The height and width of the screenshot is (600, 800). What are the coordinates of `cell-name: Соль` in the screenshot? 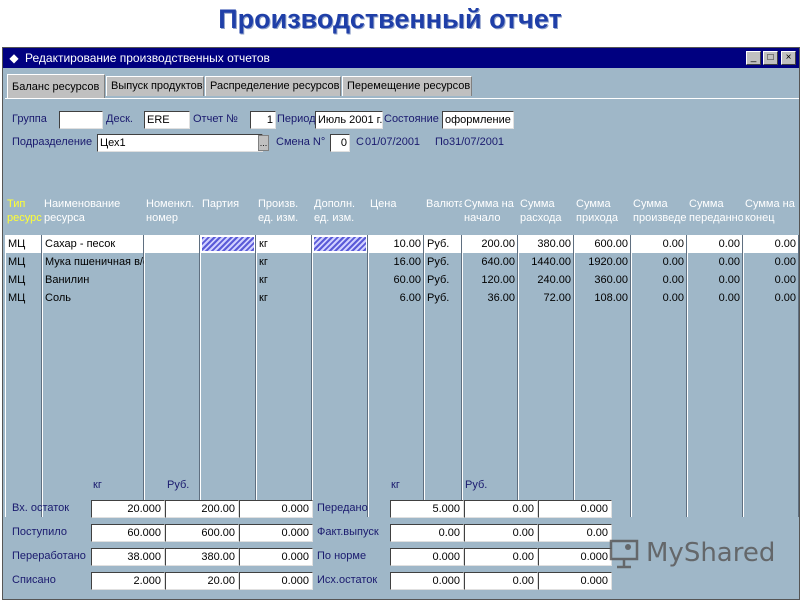 It's located at (93, 298).